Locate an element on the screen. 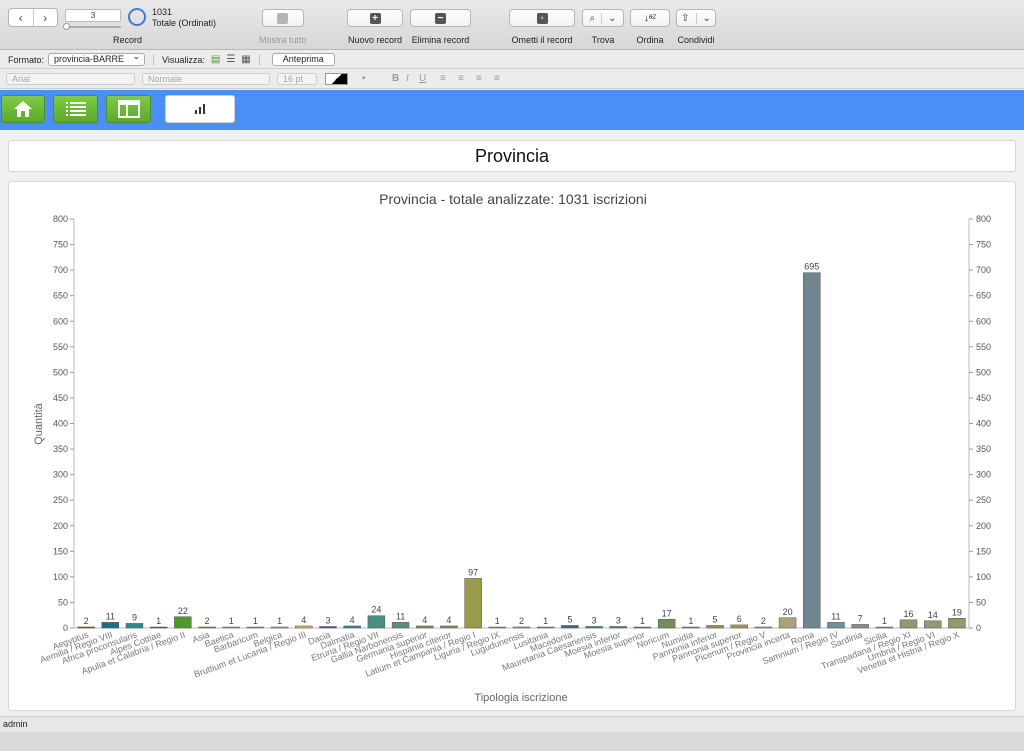 The image size is (1024, 751). home-icon is located at coordinates (23, 109).